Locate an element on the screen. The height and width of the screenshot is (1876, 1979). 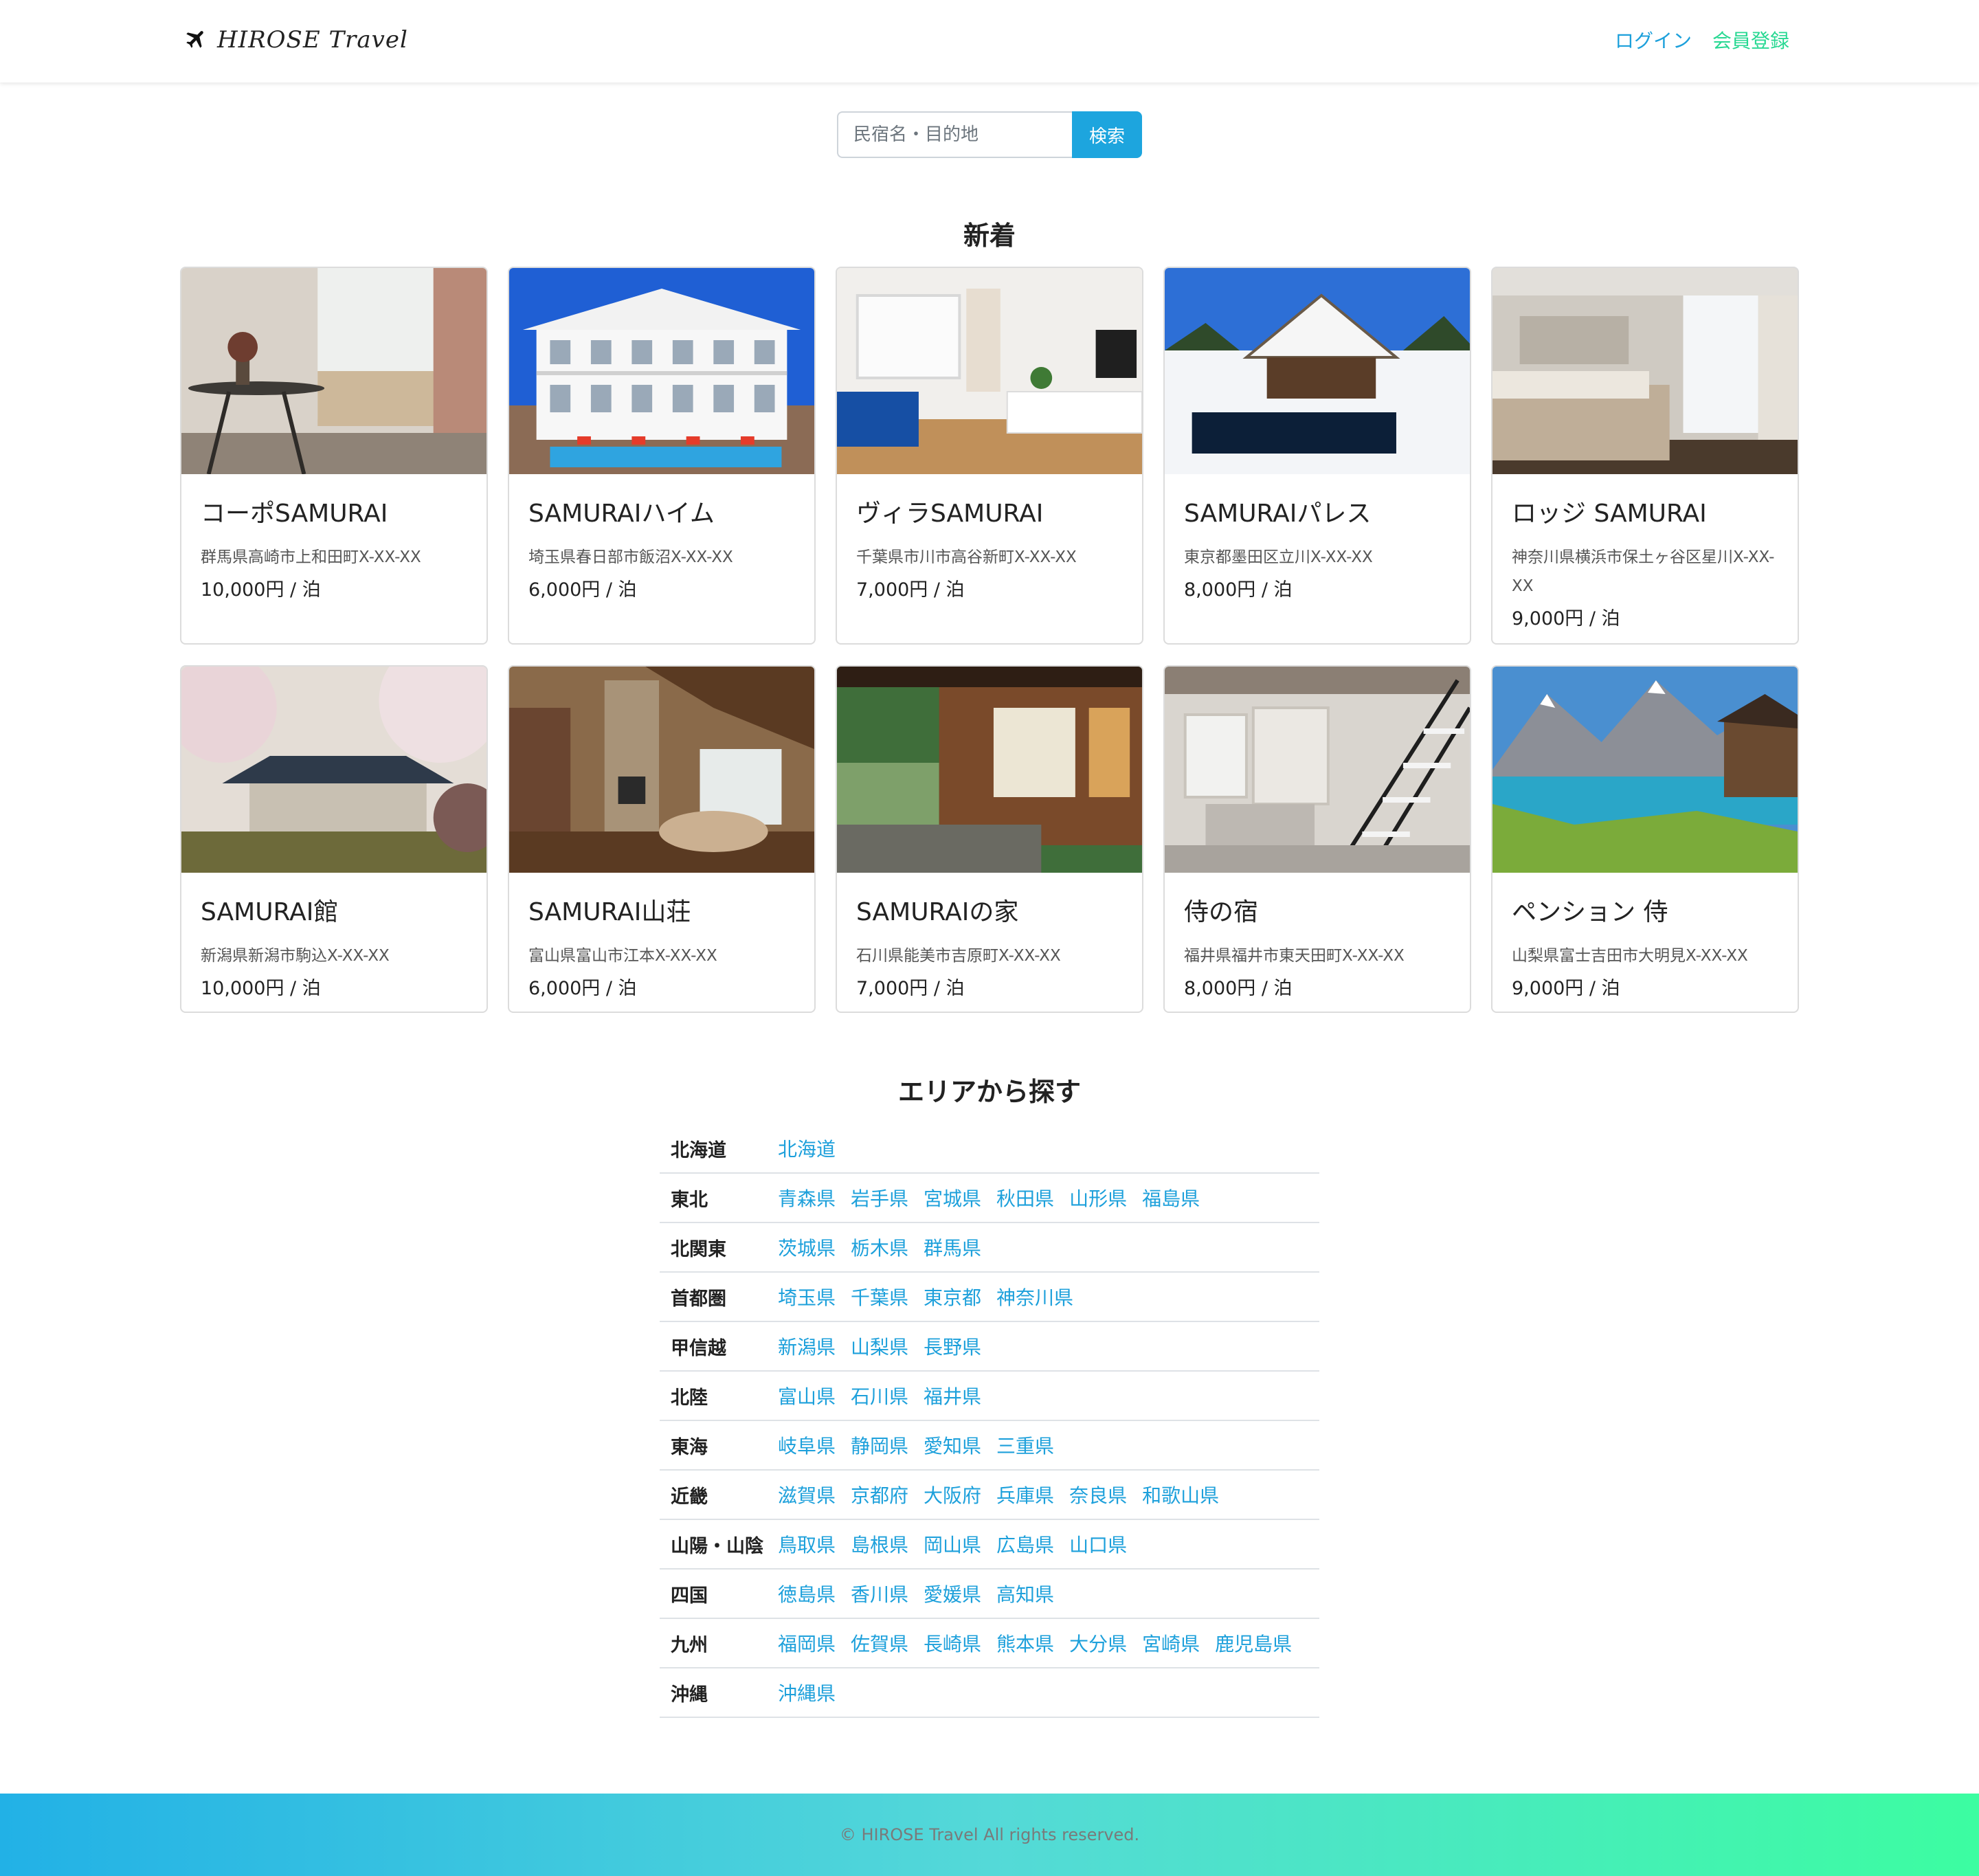
prefecture-link: 愛知県 is located at coordinates (952, 1445).